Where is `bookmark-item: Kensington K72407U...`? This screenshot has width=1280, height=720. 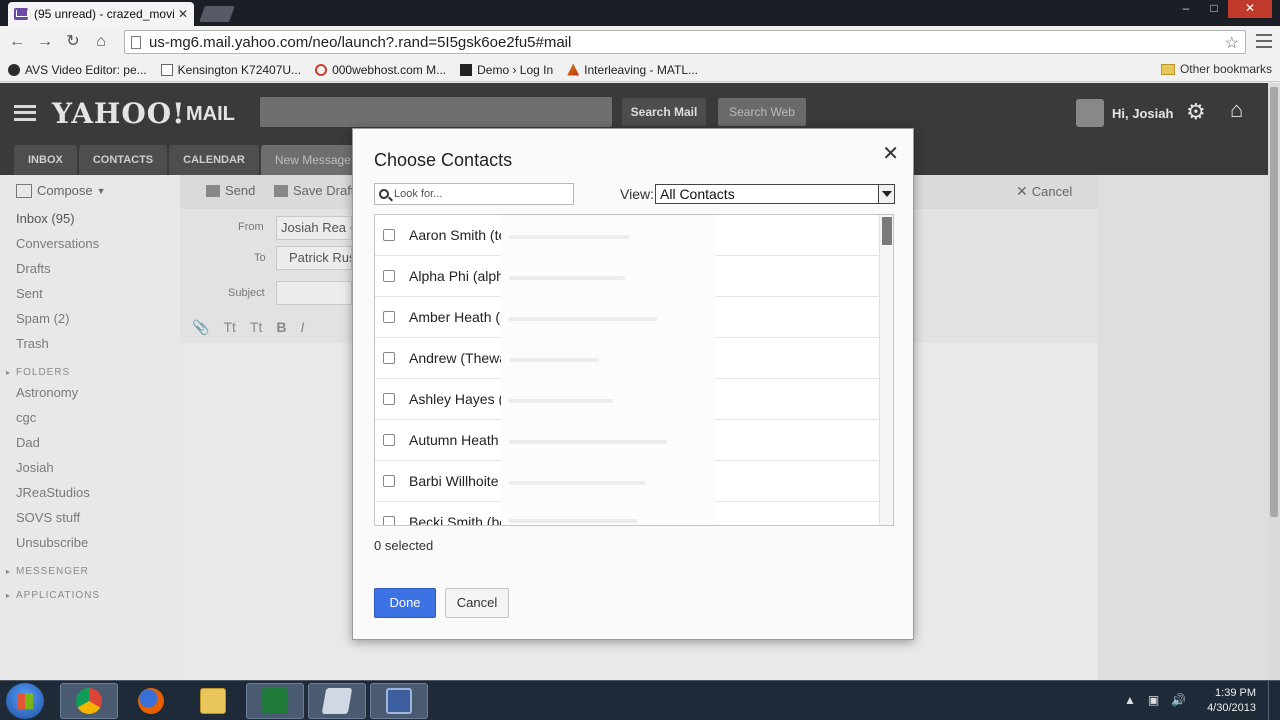
bookmark-item: Kensington K72407U... is located at coordinates (230, 70).